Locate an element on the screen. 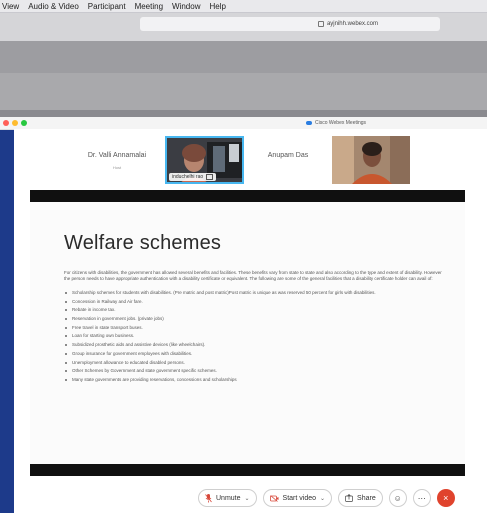 The image size is (487, 513). ellipsis-icon: ⋯ is located at coordinates (421, 498).